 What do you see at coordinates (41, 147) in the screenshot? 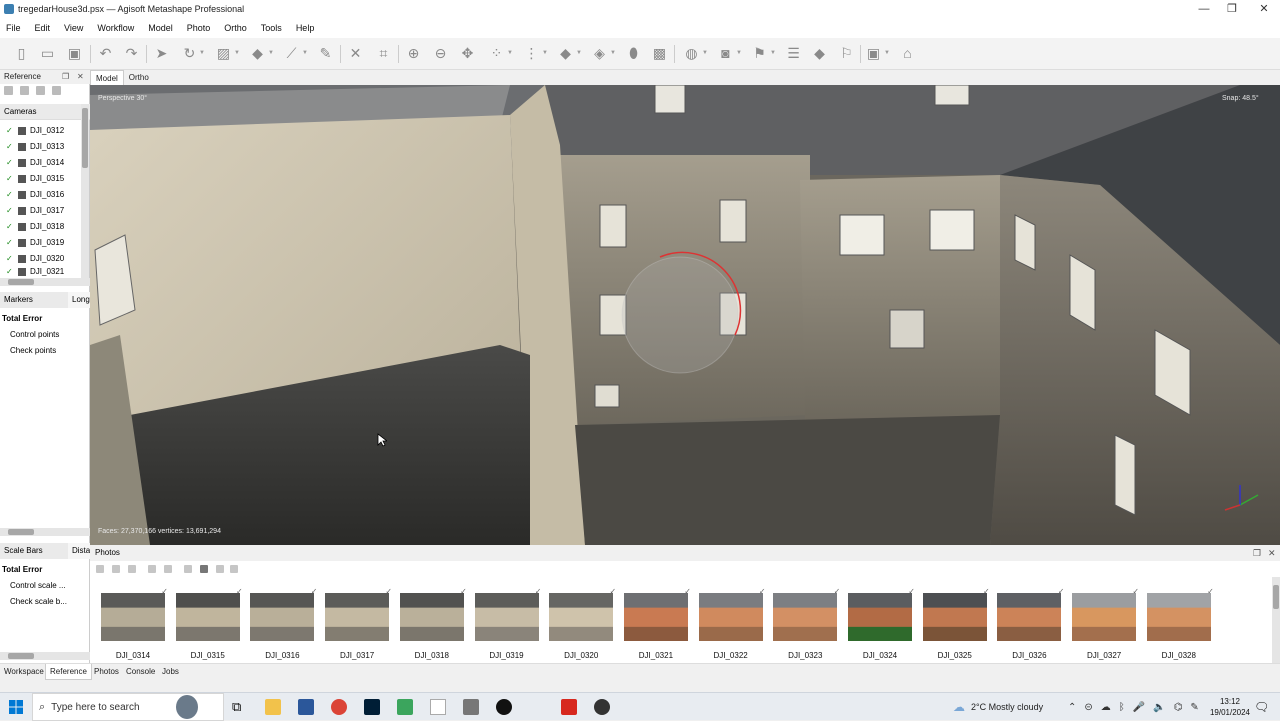
I see `camera-row: ✓ DJI_0313` at bounding box center [41, 147].